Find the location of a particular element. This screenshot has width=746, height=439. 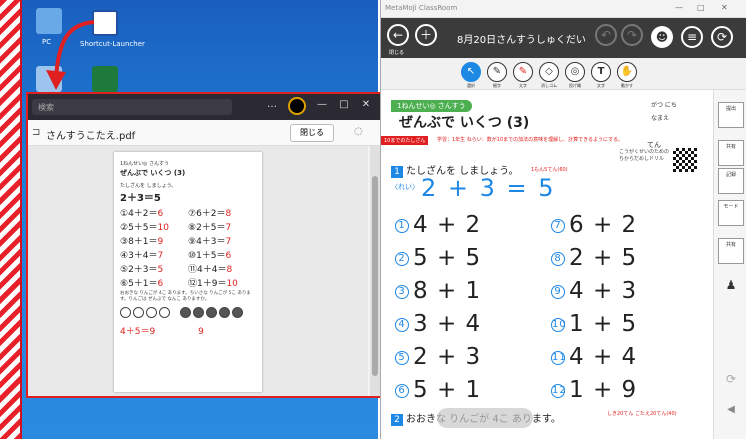

collapse-icon: ◀ is located at coordinates (731, 415).